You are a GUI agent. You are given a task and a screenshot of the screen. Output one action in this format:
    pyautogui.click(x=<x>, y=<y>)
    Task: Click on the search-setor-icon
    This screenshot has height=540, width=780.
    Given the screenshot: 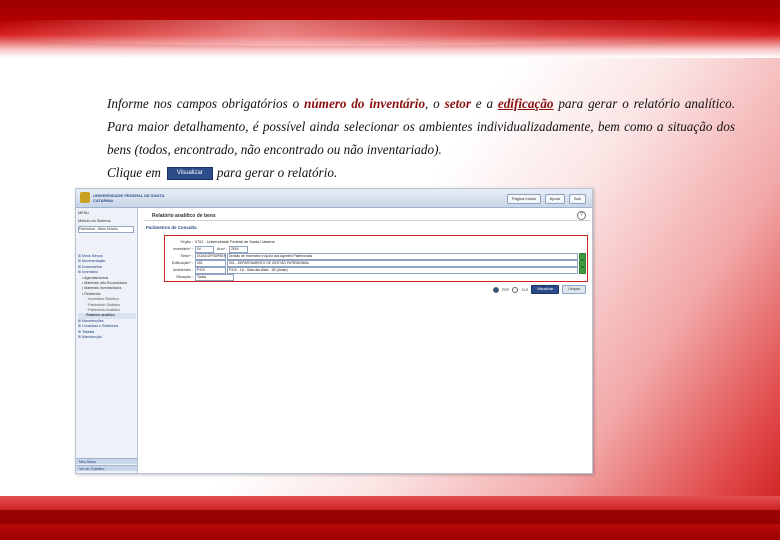 What is the action you would take?
    pyautogui.click(x=582, y=256)
    